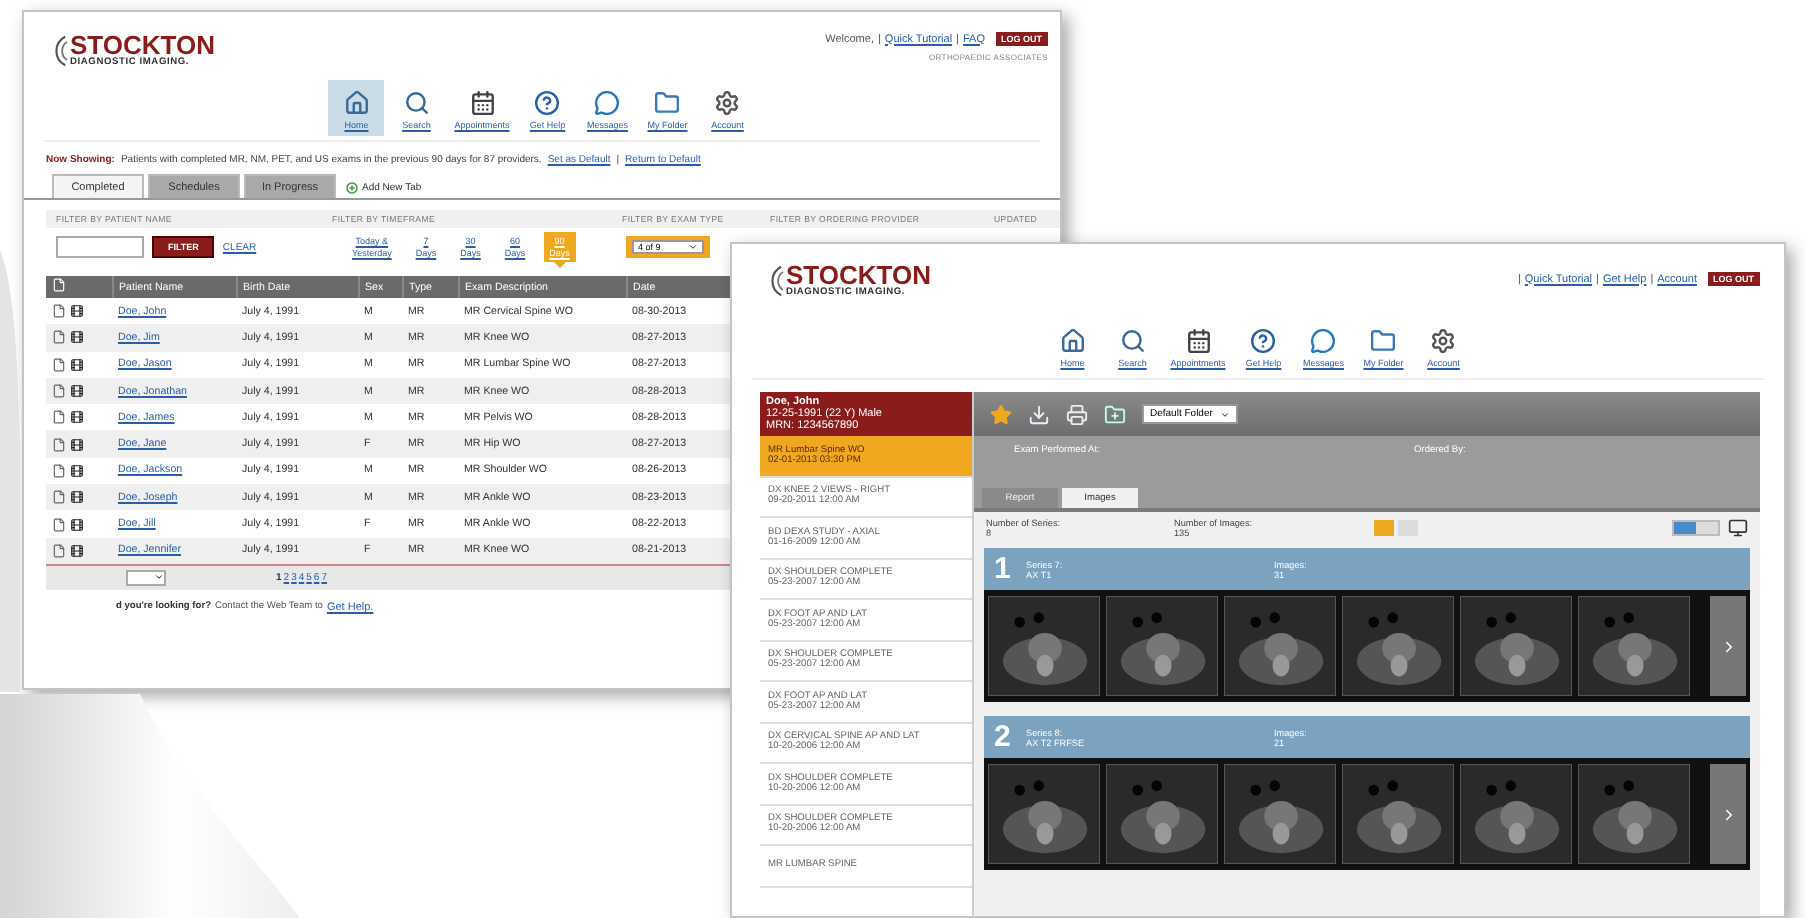 This screenshot has height=918, width=1806. I want to click on star-icon, so click(1001, 414).